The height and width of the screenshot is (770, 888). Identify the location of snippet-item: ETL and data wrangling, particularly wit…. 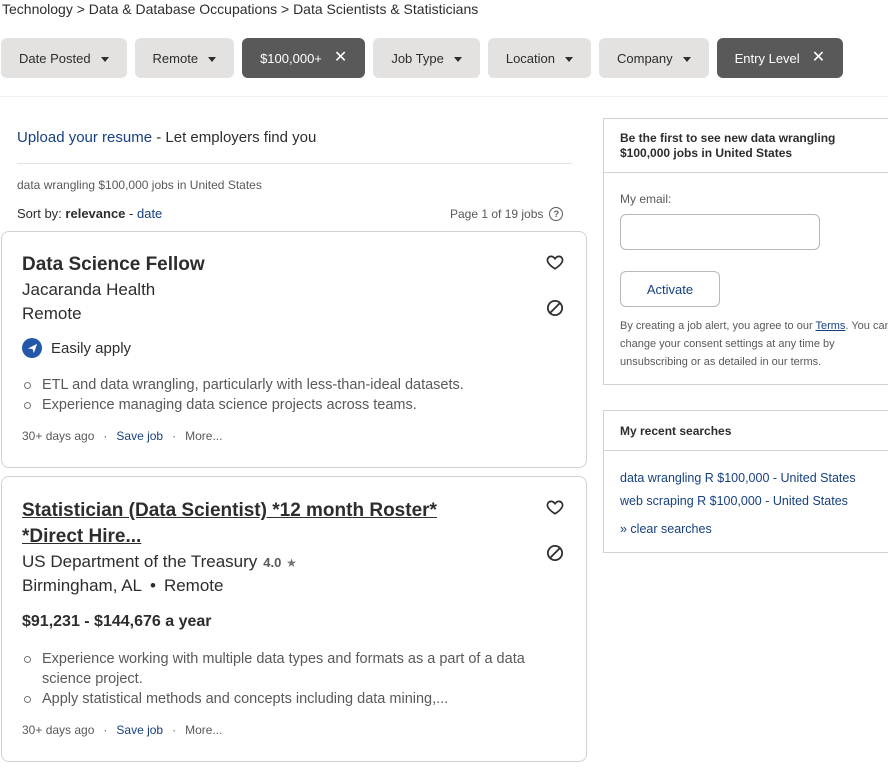
(287, 385).